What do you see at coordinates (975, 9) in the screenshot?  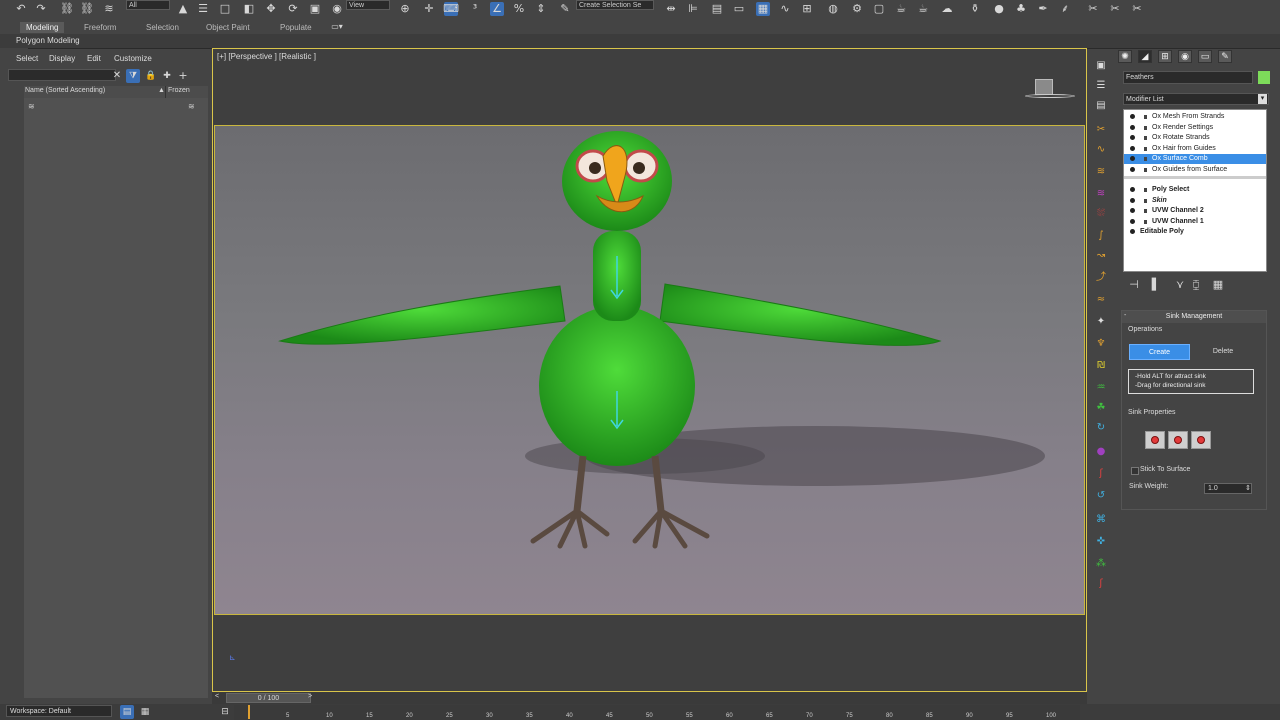 I see `teapot-icon: ⚱` at bounding box center [975, 9].